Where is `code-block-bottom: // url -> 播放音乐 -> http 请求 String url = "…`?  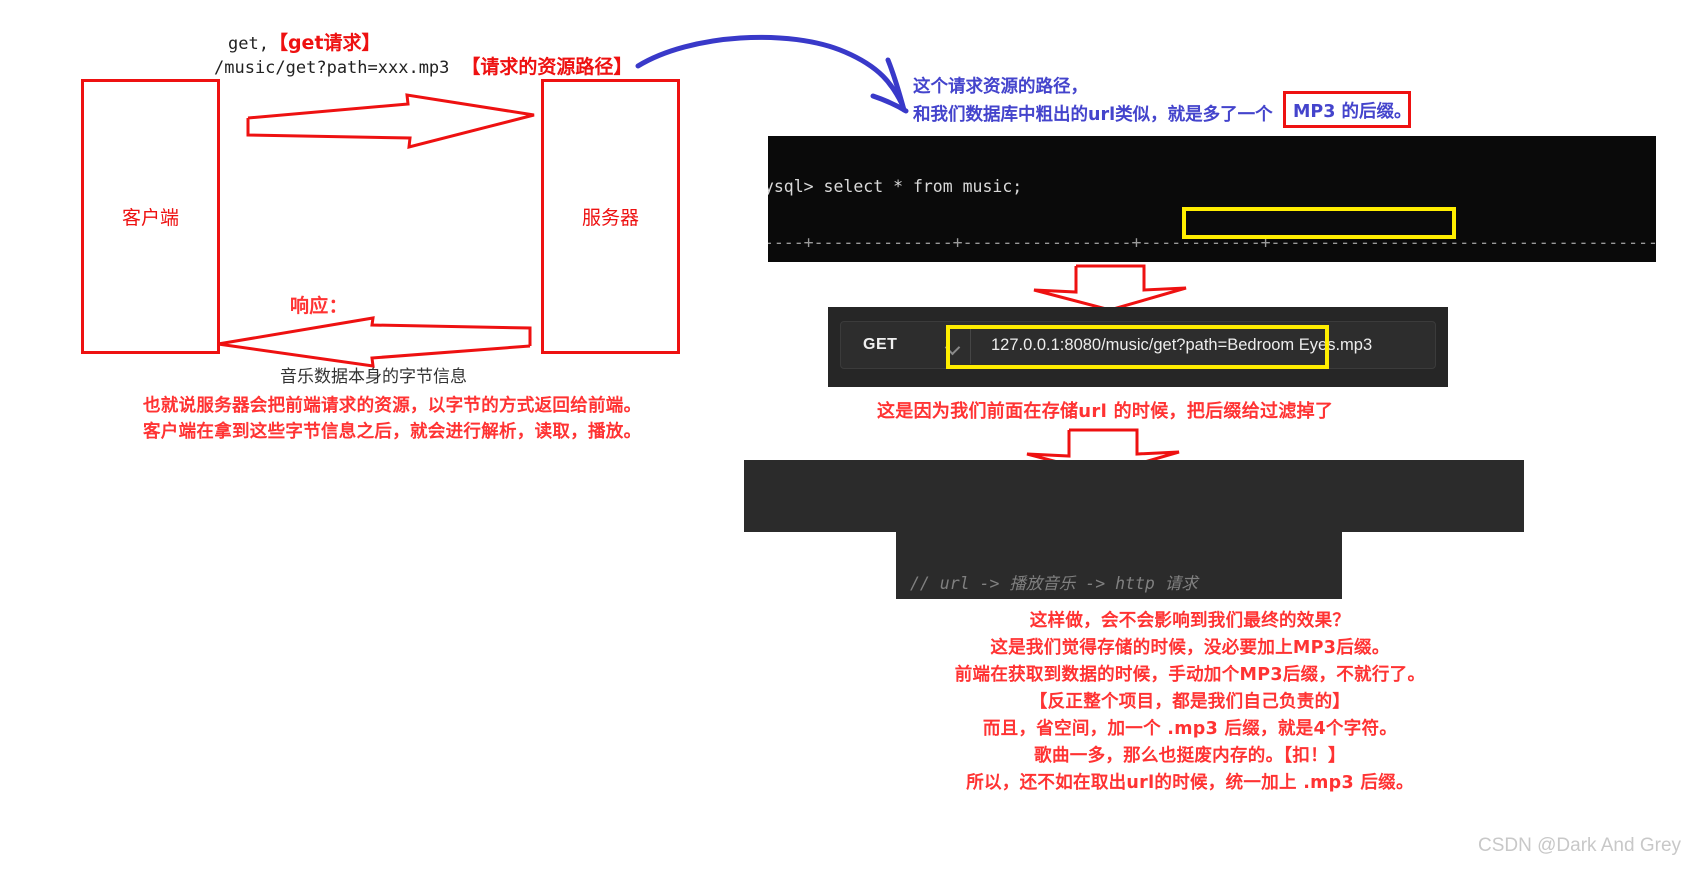
code-block-bottom: // url -> 播放音乐 -> http 请求 String url = "… is located at coordinates (1119, 565).